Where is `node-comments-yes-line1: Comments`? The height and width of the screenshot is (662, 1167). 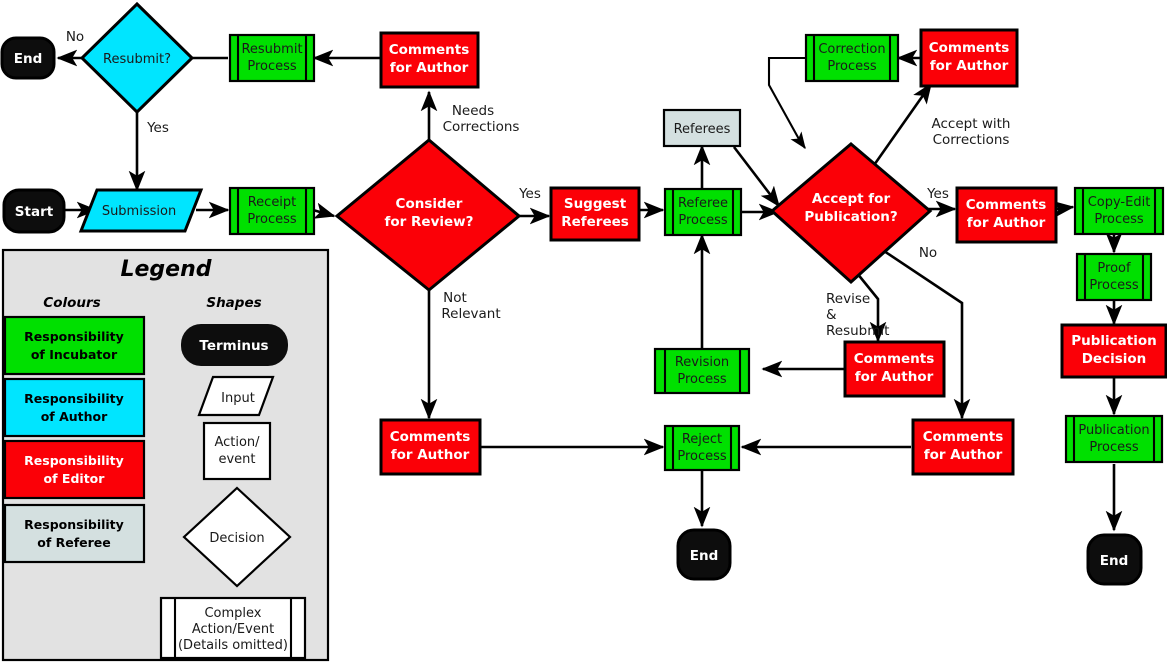
node-comments-yes-line1: Comments is located at coordinates (1006, 205).